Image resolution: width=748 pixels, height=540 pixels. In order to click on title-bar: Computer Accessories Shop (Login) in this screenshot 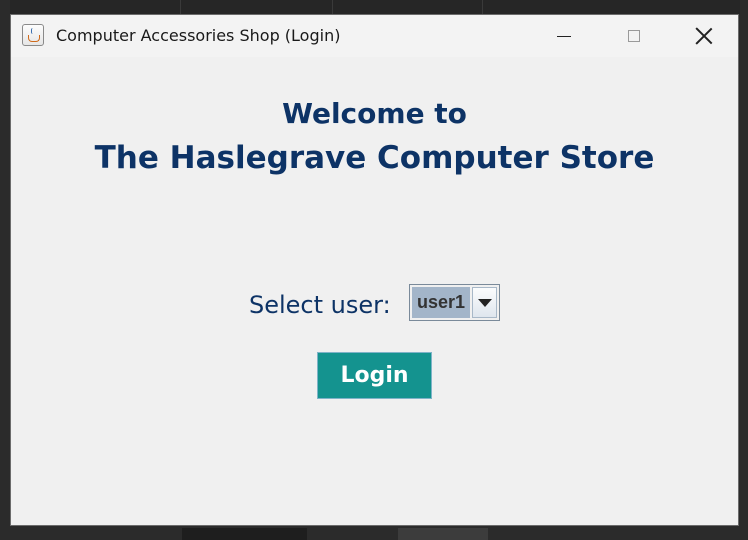, I will do `click(374, 36)`.